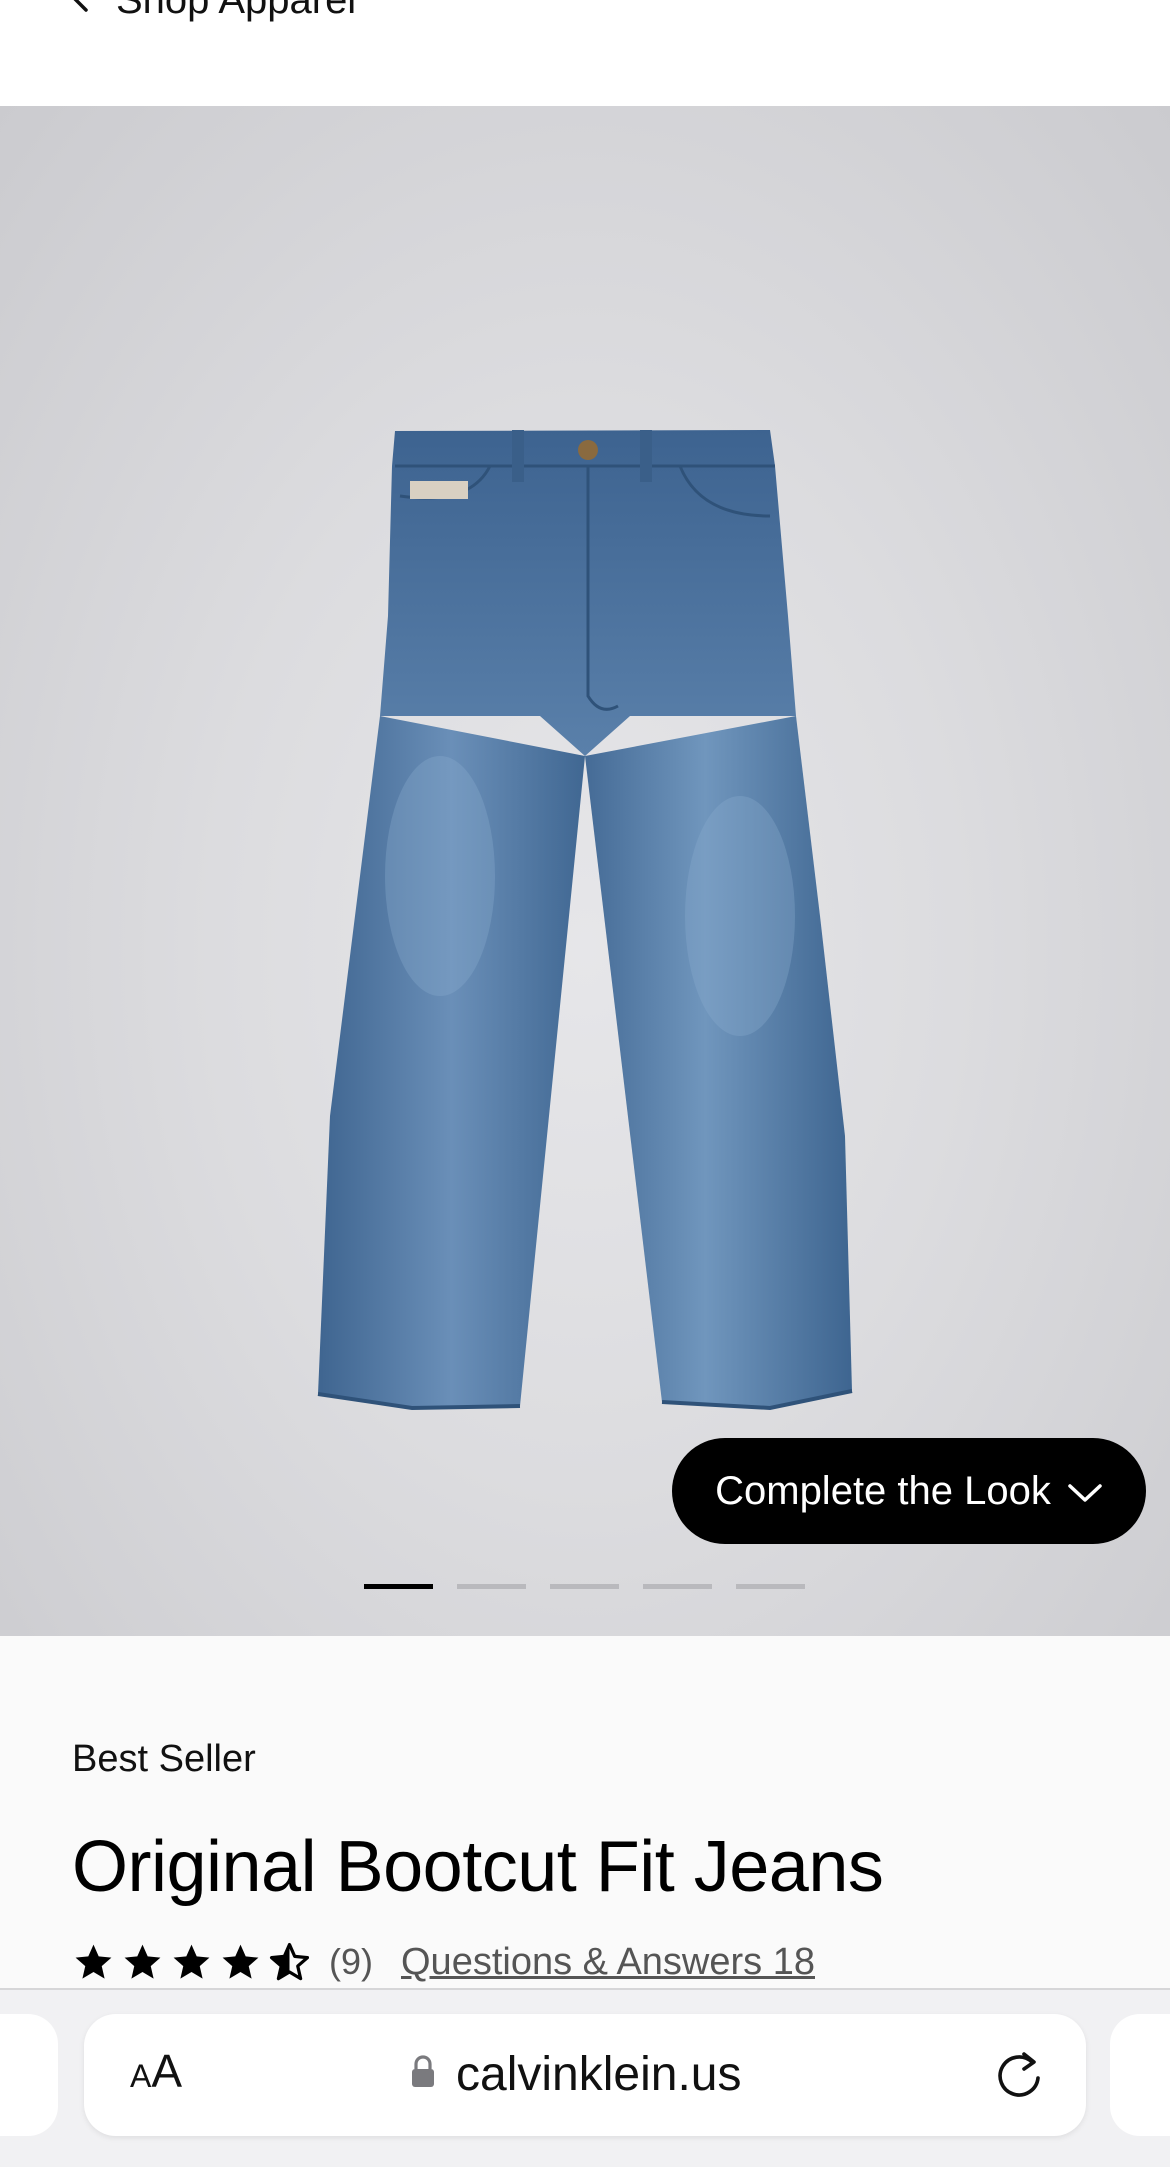 The height and width of the screenshot is (2167, 1170). I want to click on complete-the-look-label: Complete the Look, so click(883, 1490).